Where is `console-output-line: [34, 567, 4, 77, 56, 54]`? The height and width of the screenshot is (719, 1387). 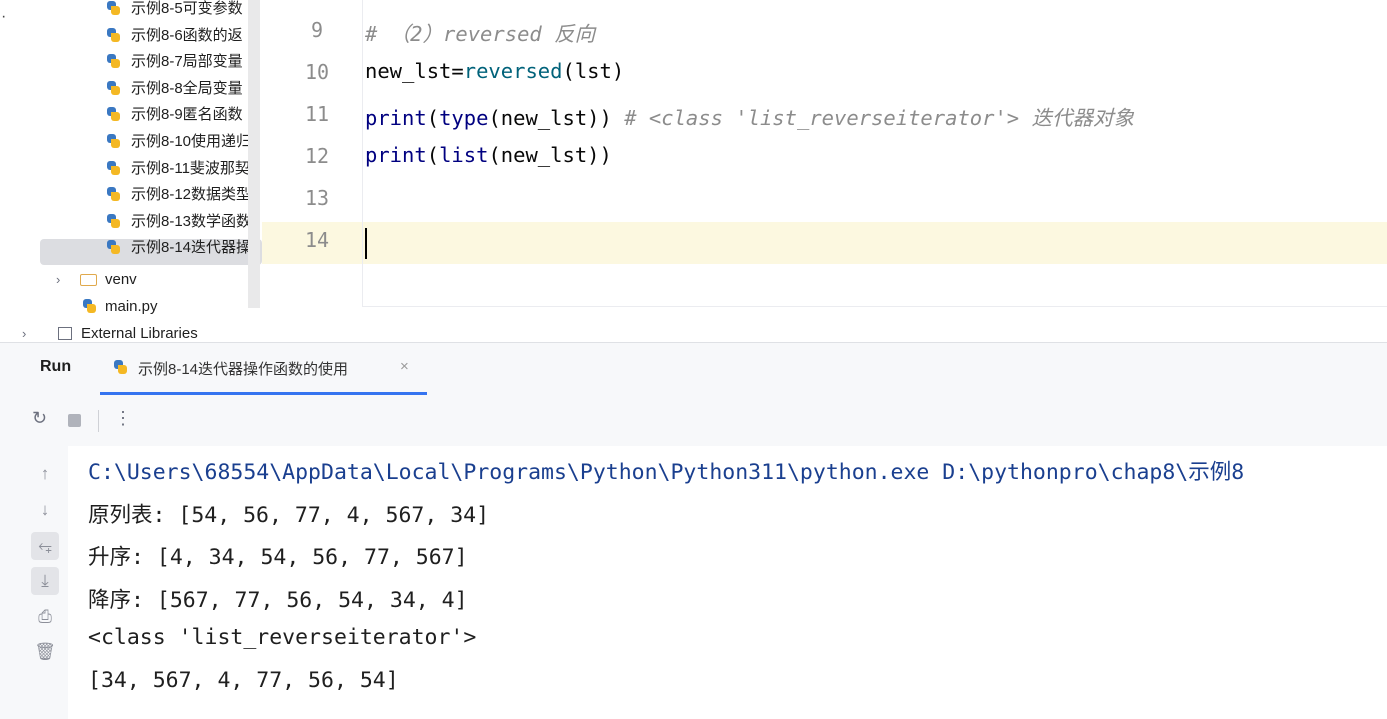 console-output-line: [34, 567, 4, 77, 56, 54] is located at coordinates (243, 680).